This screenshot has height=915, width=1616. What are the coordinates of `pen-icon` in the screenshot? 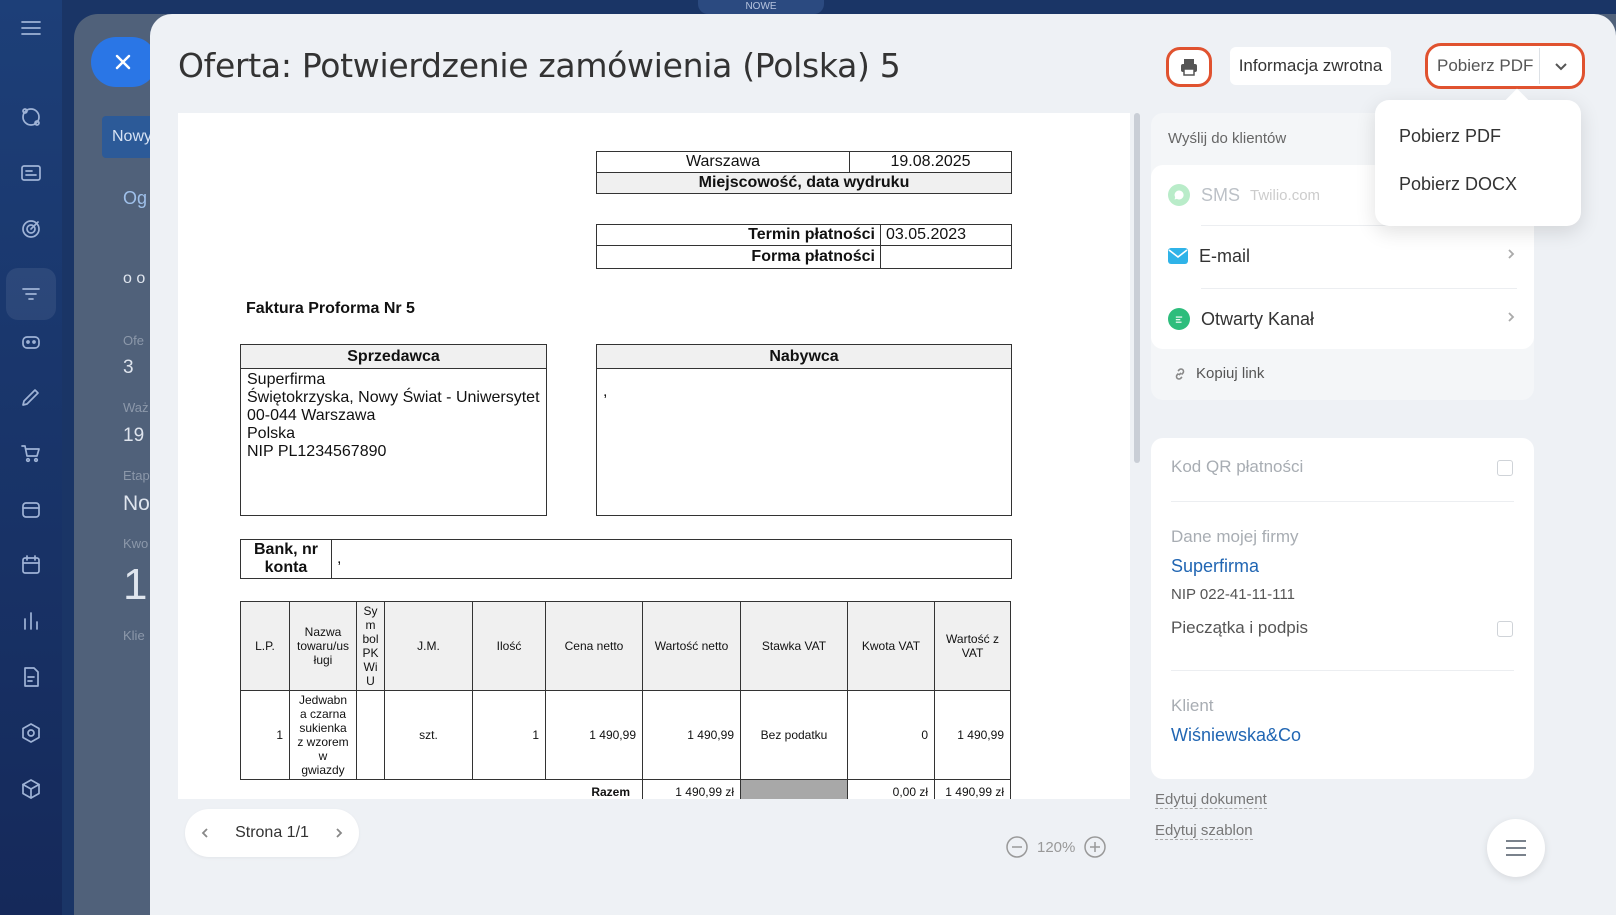 It's located at (31, 397).